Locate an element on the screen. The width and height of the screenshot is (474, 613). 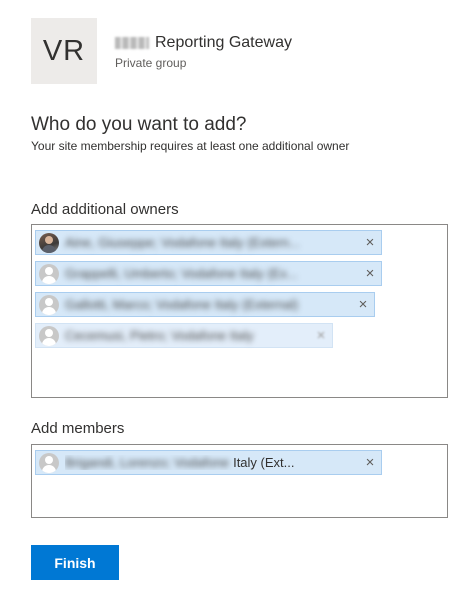
owners-label: Add additional owners is located at coordinates (105, 209).